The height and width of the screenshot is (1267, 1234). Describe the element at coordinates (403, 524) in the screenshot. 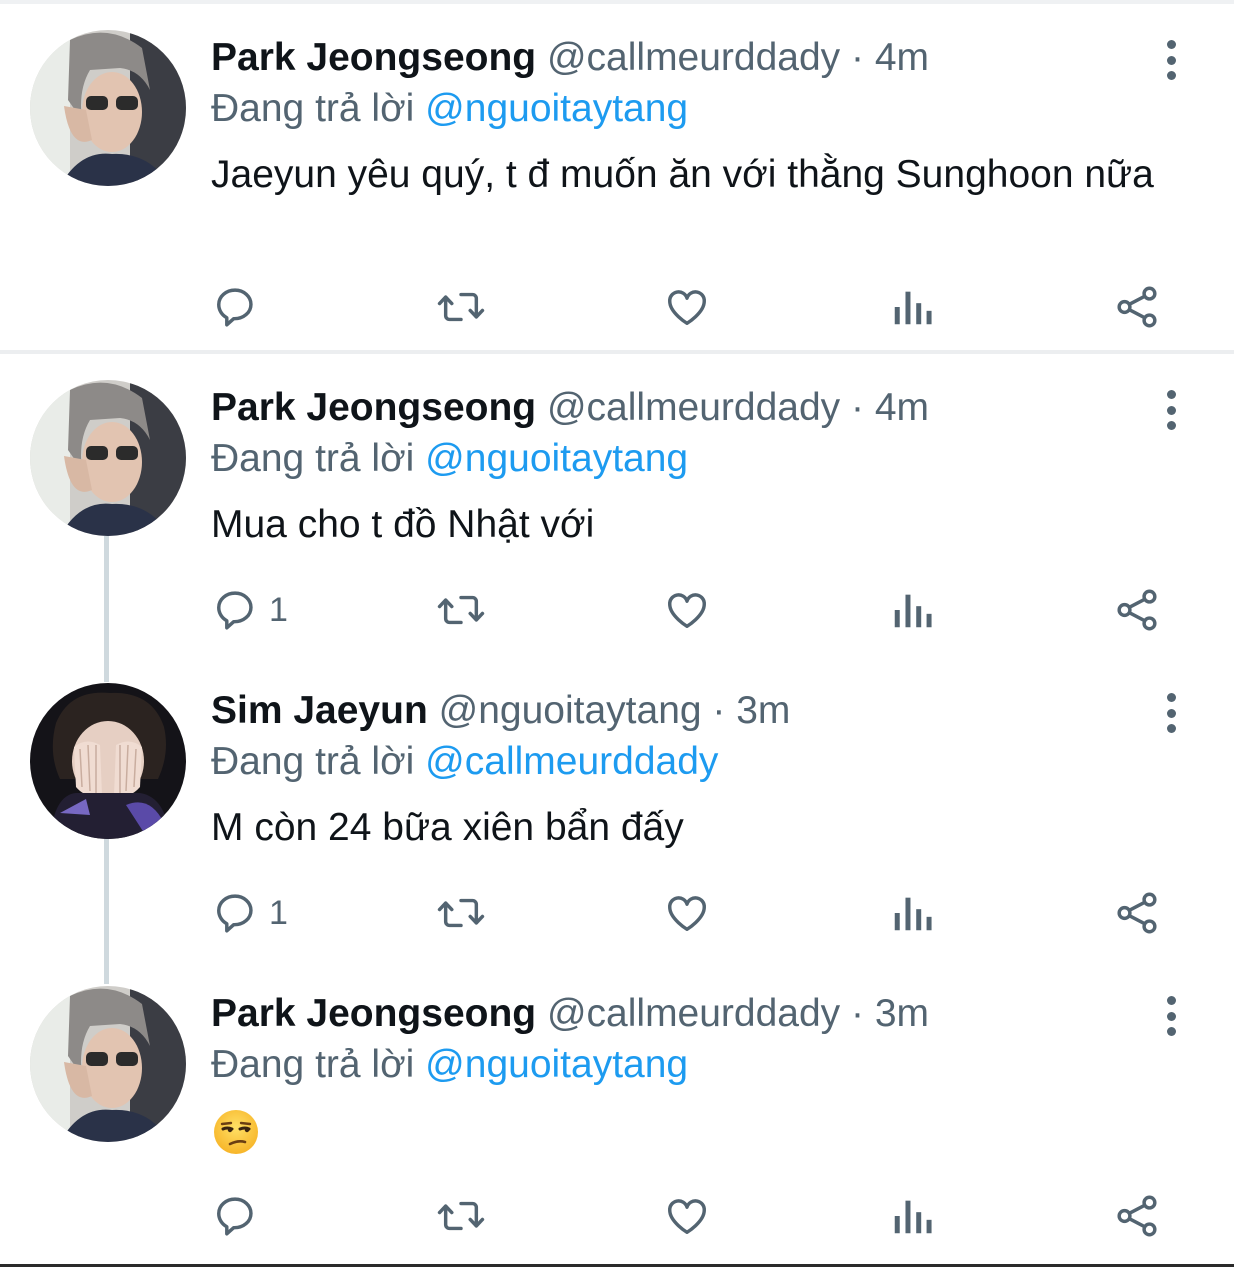

I see `tweet-text: Mua cho t đồ Nhật với` at that location.